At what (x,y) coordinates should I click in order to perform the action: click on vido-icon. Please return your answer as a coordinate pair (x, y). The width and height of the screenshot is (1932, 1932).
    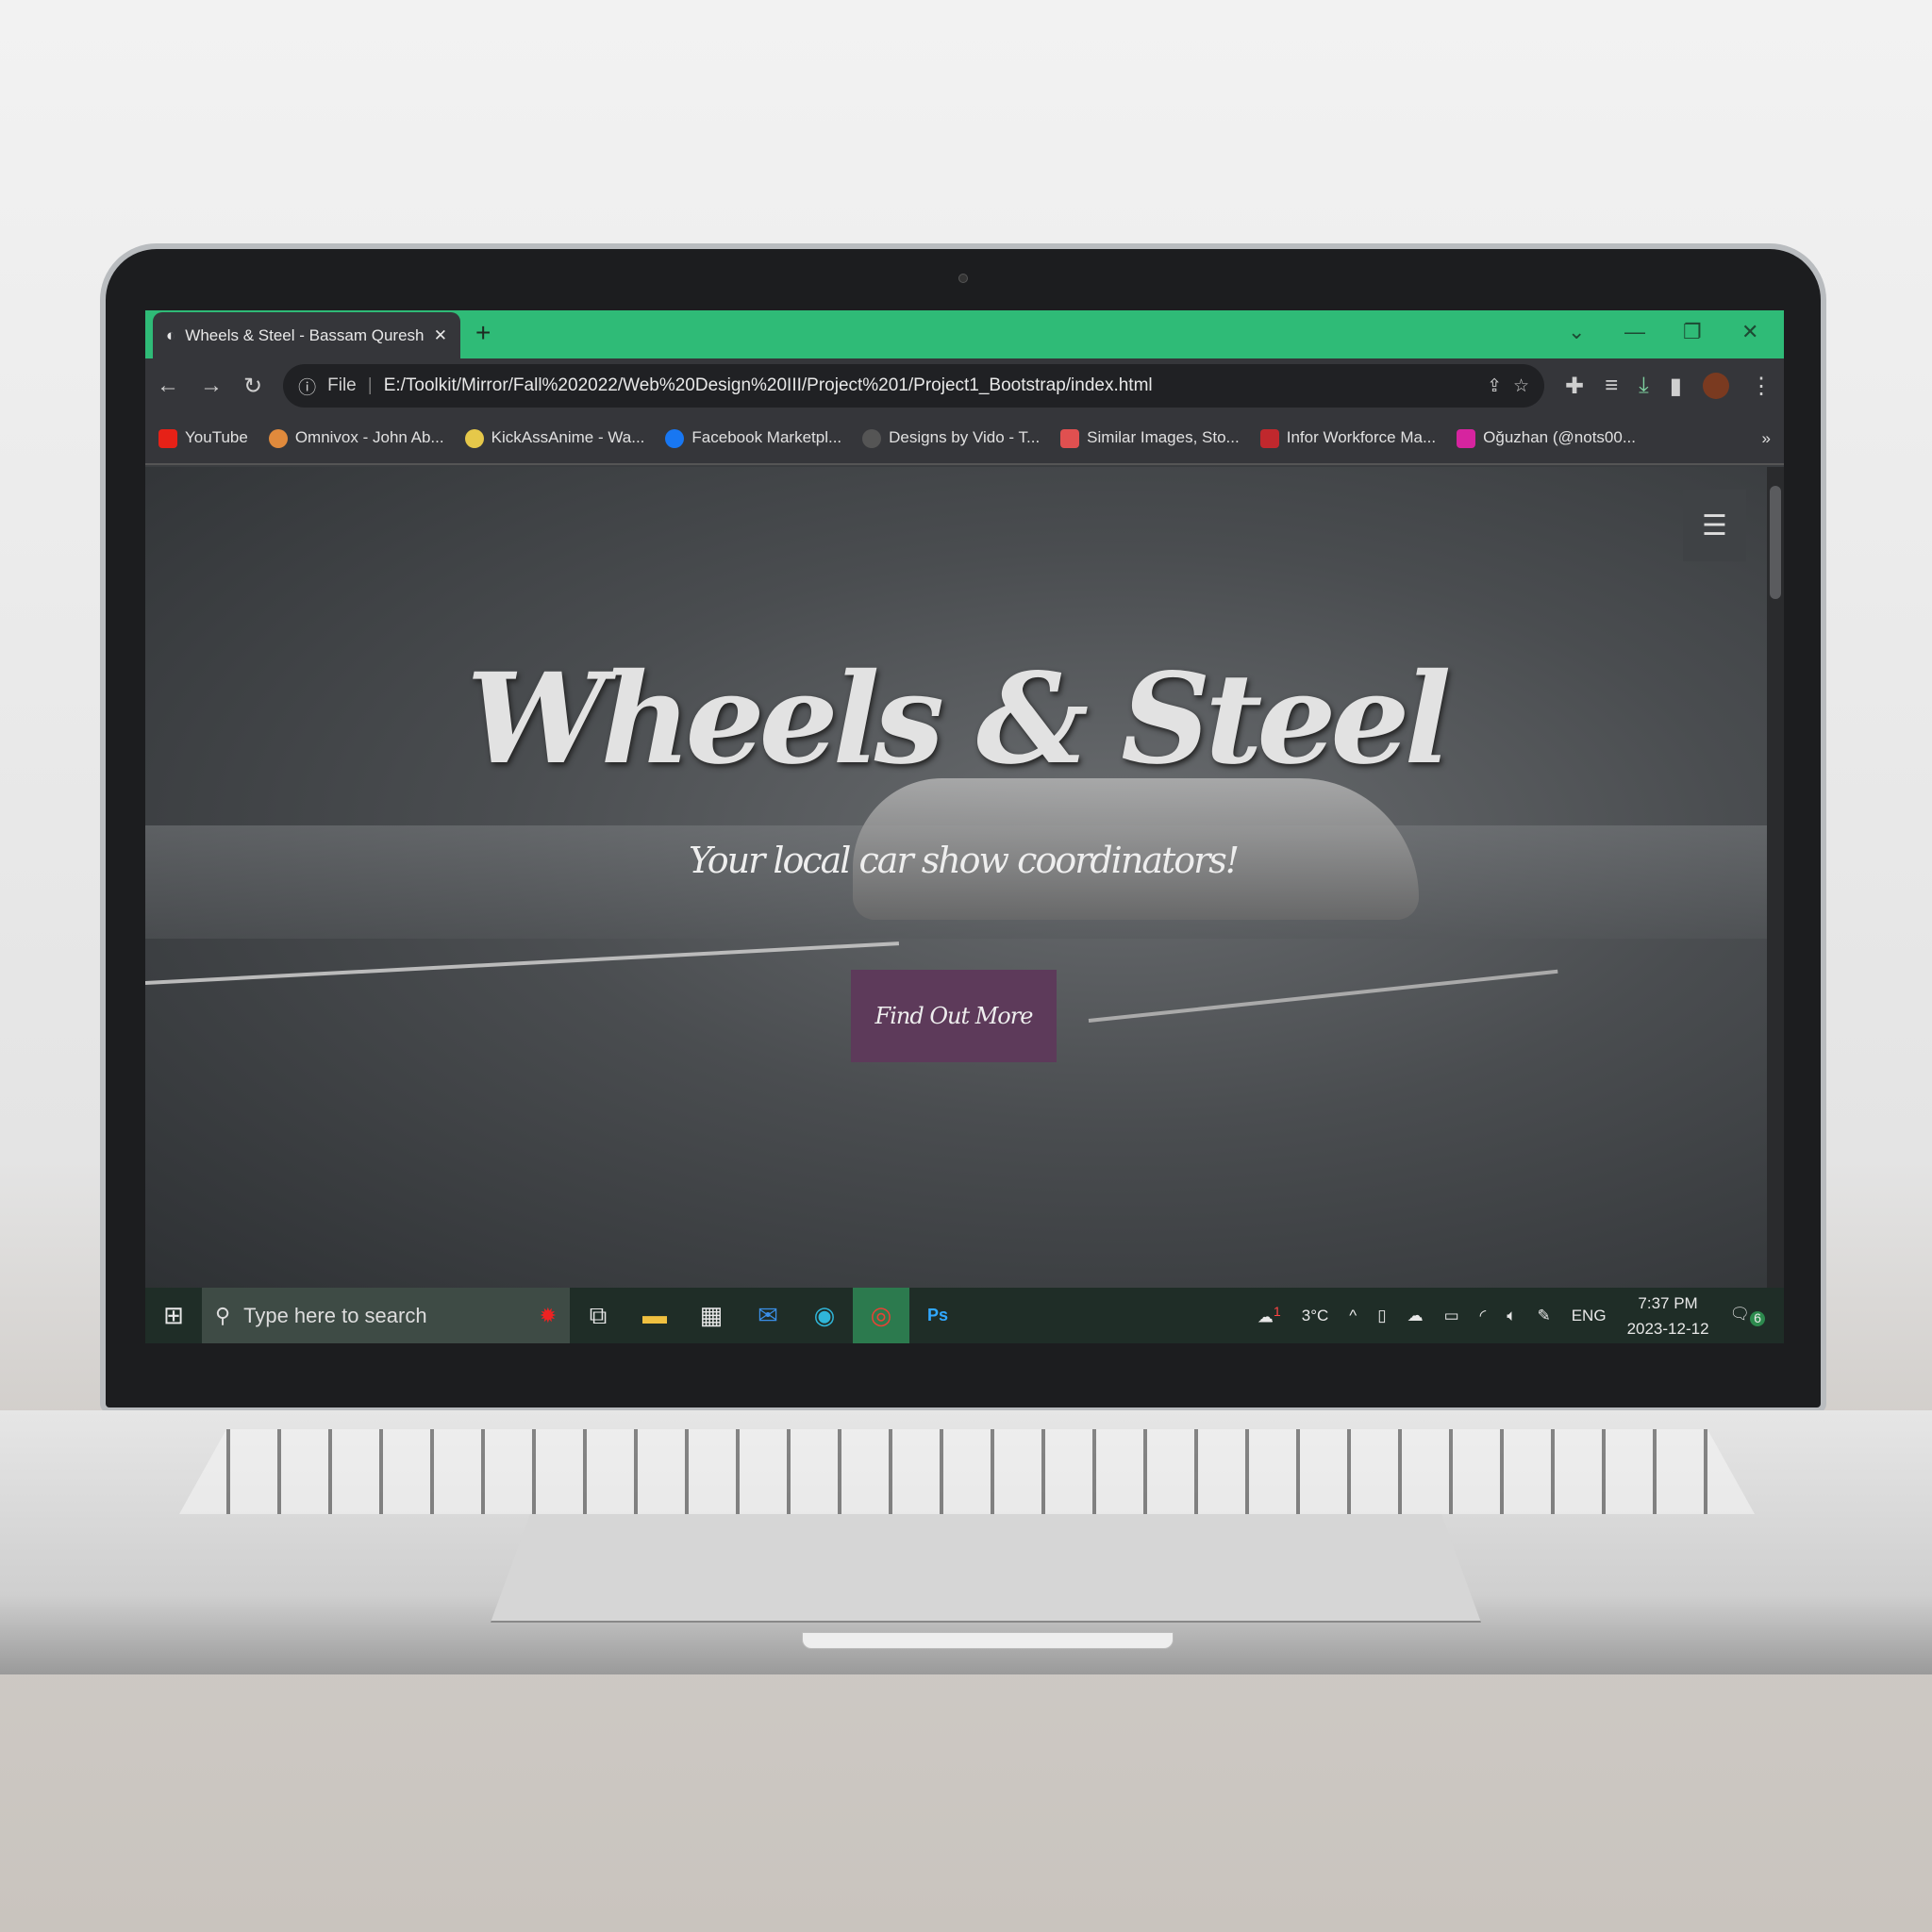
    Looking at the image, I should click on (872, 438).